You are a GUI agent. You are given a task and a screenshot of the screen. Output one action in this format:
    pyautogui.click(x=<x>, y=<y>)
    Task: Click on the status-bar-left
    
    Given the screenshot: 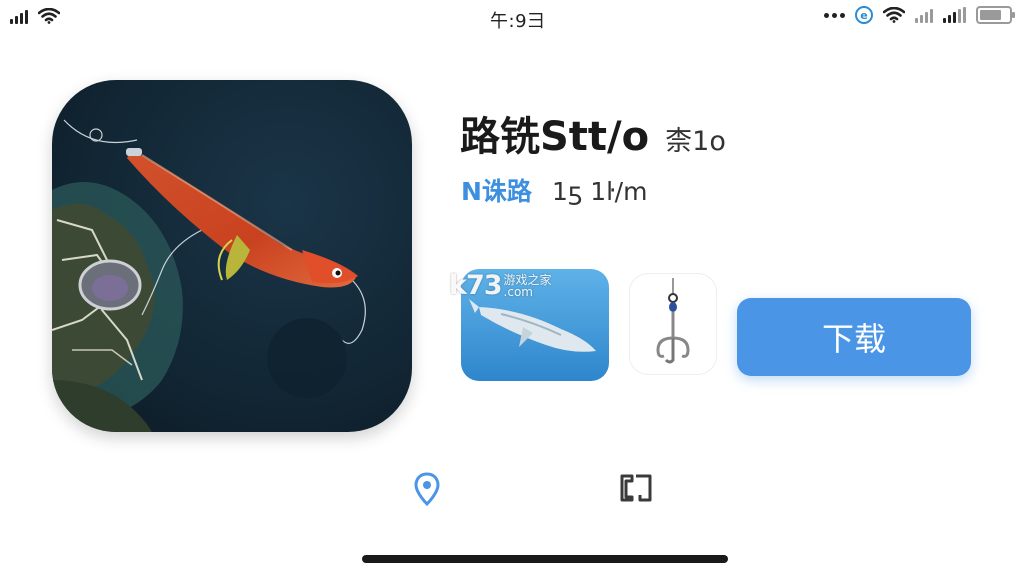 What is the action you would take?
    pyautogui.click(x=35, y=16)
    